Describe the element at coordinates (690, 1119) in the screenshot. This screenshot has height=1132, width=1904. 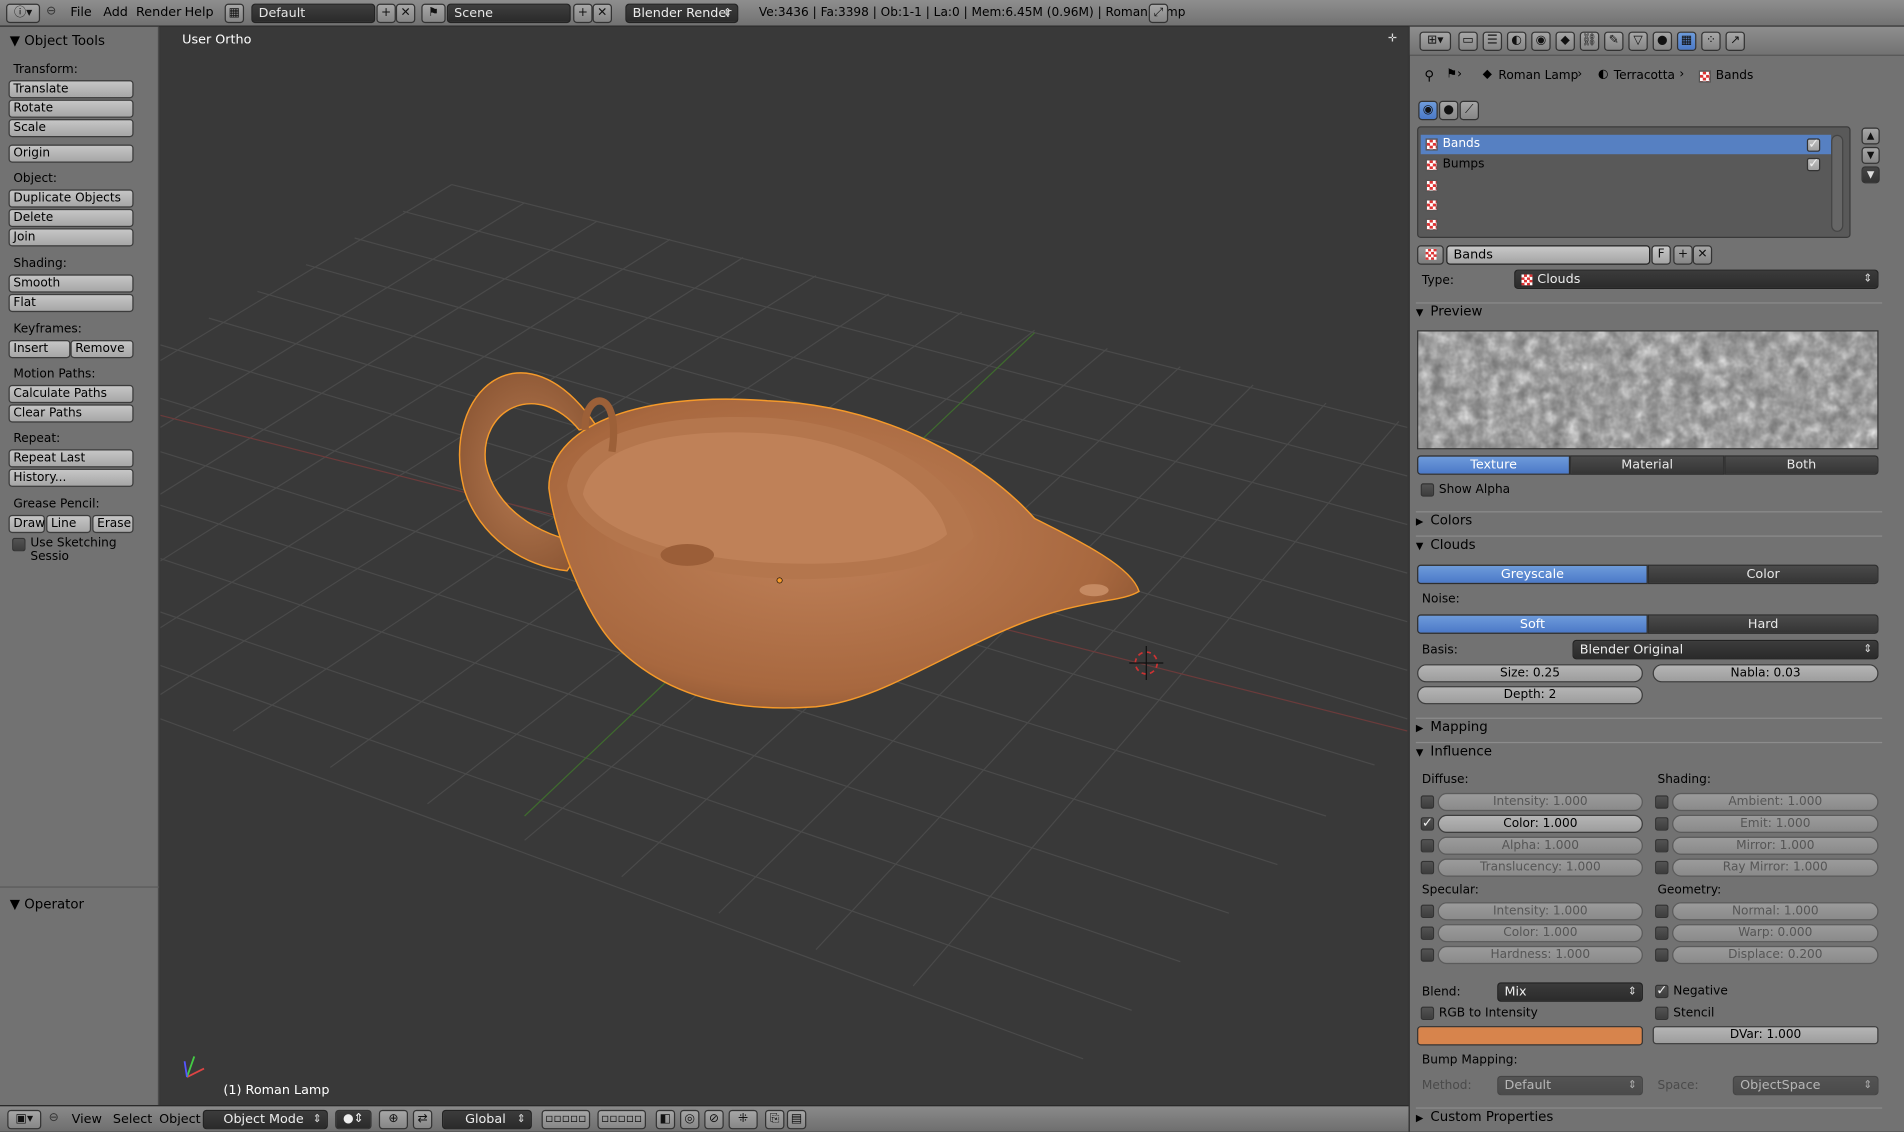
I see `proportional-edit-icon: ◎` at that location.